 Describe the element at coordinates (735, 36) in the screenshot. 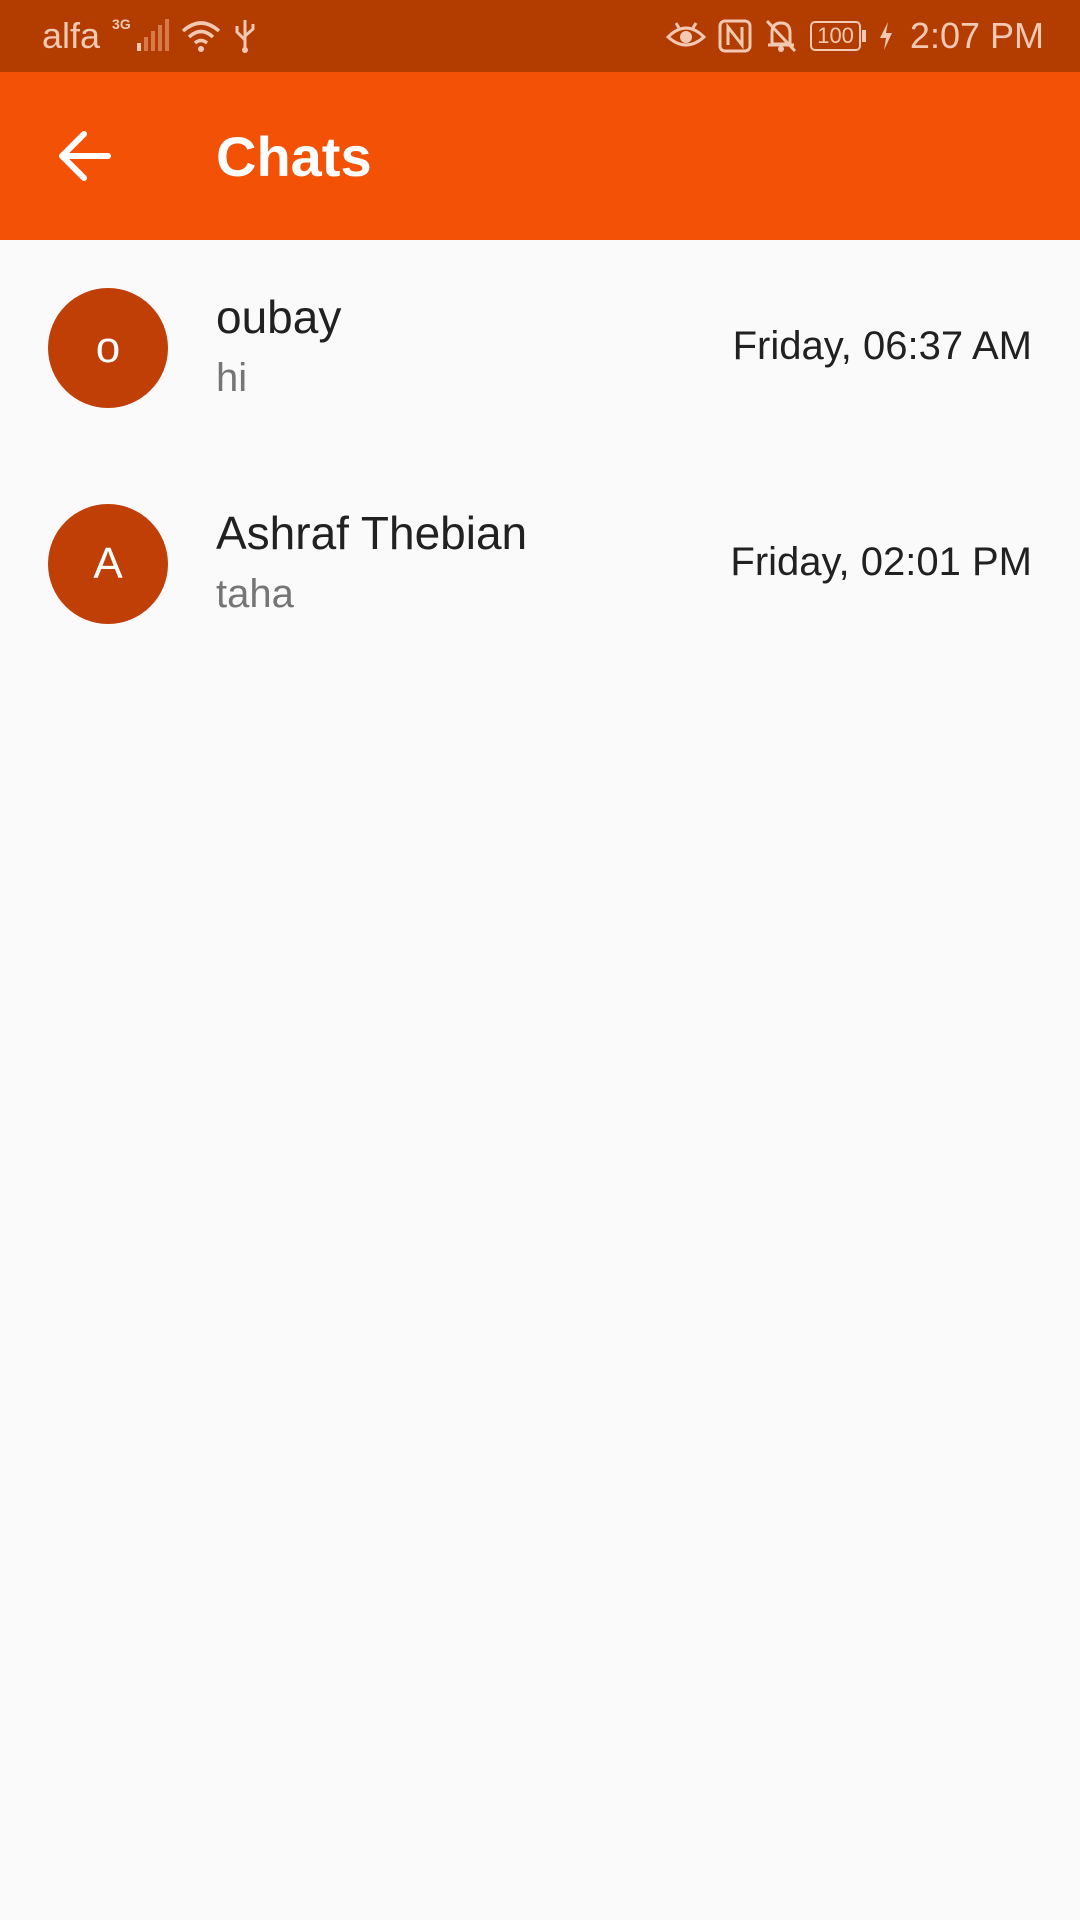

I see `nfc-icon` at that location.